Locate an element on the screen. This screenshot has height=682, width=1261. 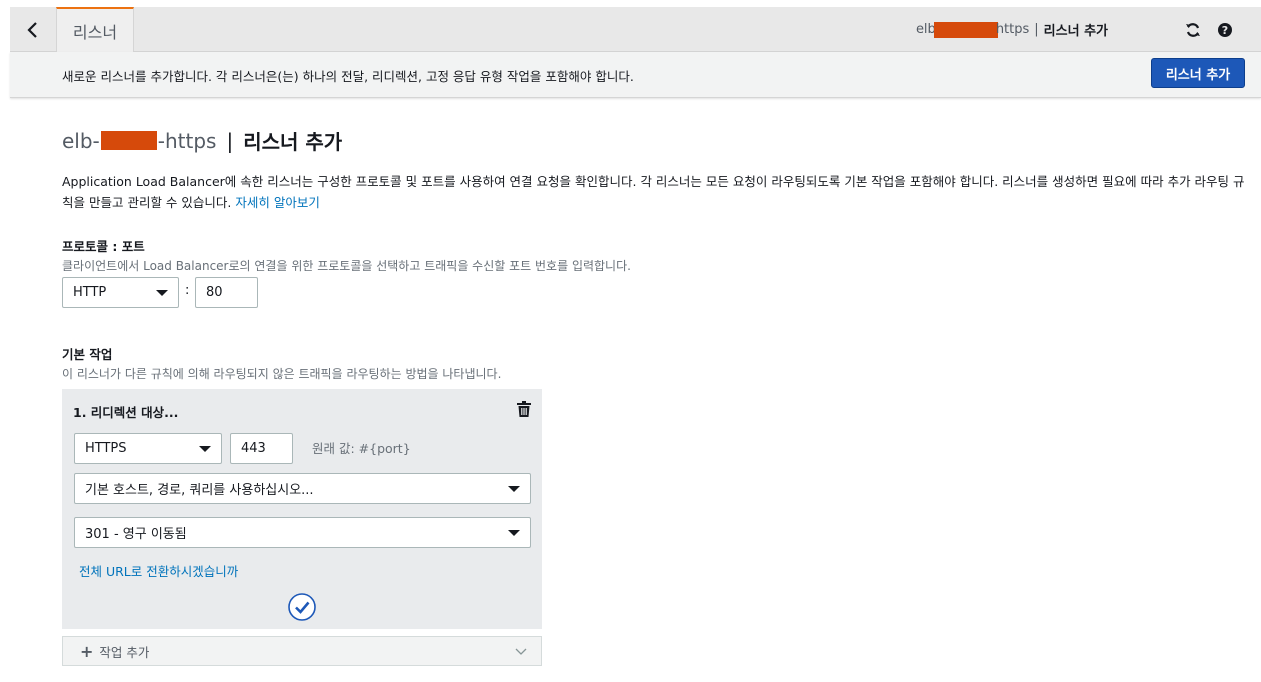
back-button is located at coordinates (32, 29).